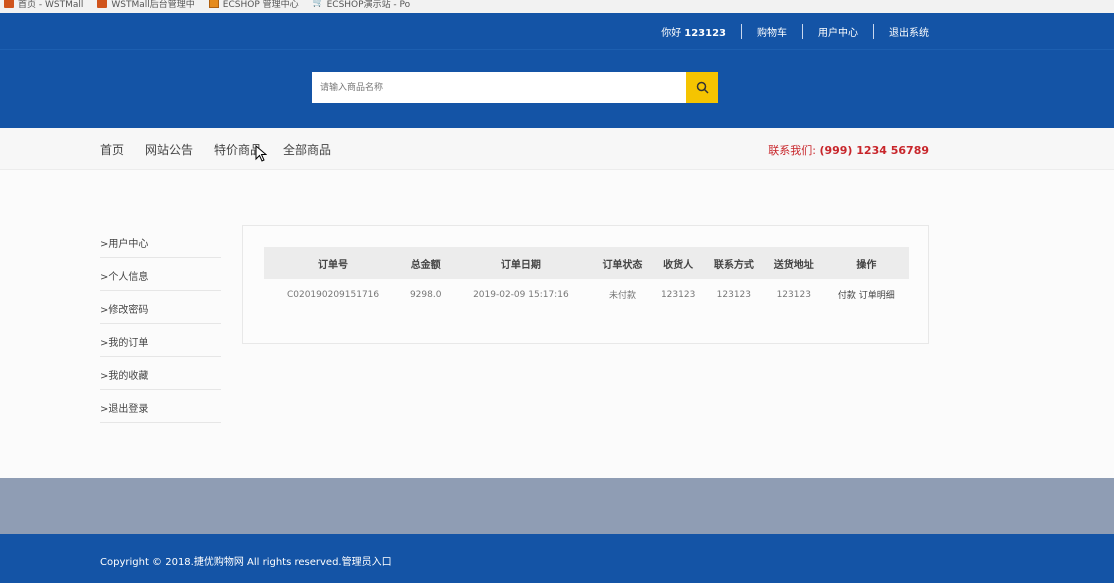 Image resolution: width=1114 pixels, height=583 pixels. I want to click on order-receiver: 123123, so click(678, 294).